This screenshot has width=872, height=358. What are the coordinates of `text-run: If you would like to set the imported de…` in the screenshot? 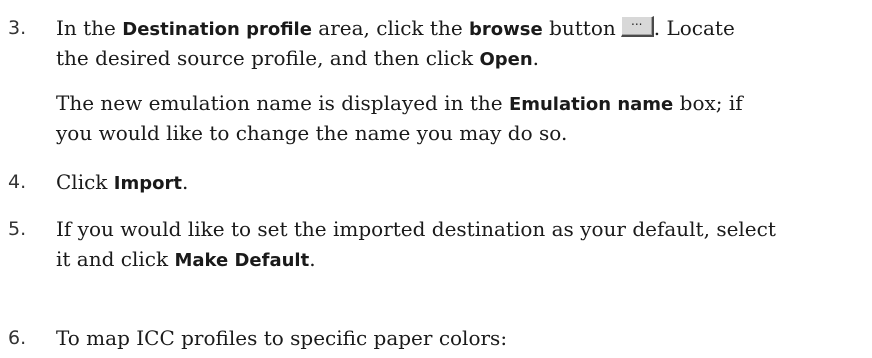 It's located at (416, 229).